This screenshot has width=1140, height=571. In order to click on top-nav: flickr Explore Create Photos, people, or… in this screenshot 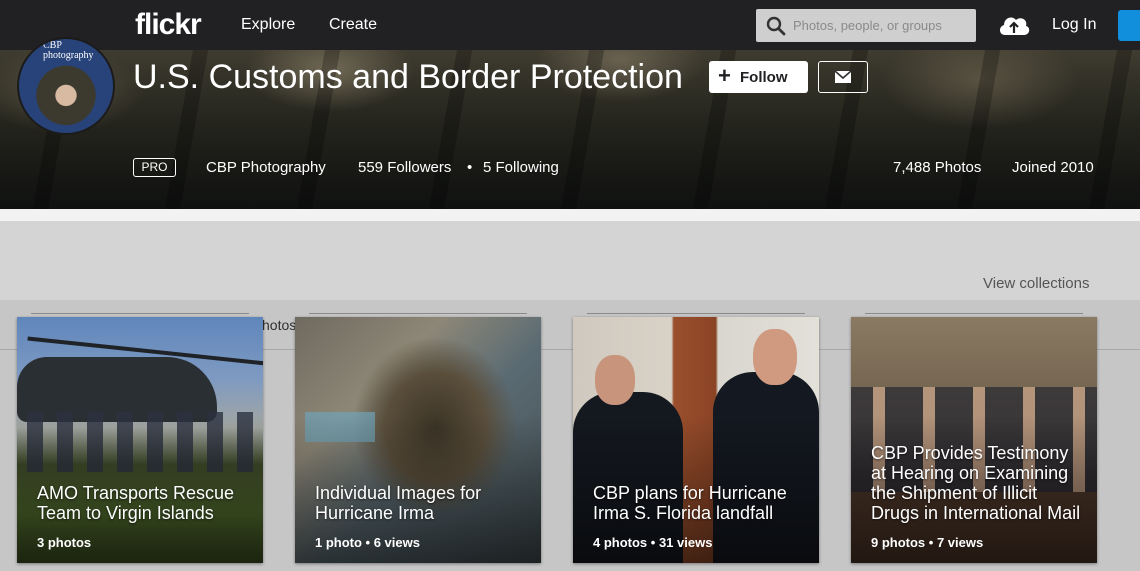, I will do `click(570, 25)`.